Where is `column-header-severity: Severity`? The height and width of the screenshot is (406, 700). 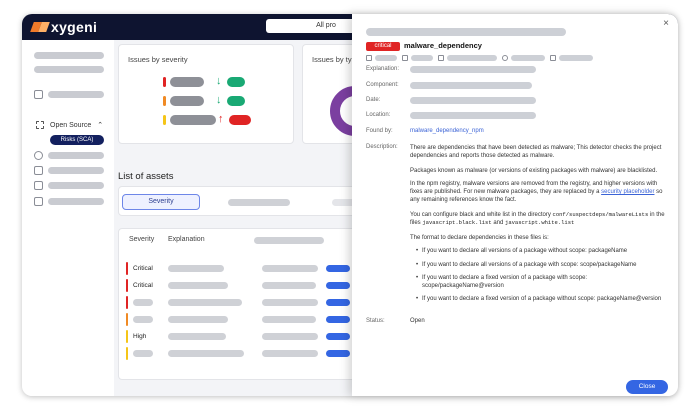
column-header-severity: Severity is located at coordinates (141, 239).